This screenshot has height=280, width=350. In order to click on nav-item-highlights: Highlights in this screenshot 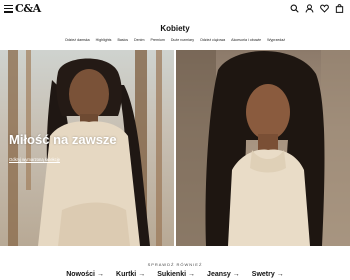, I will do `click(104, 40)`.